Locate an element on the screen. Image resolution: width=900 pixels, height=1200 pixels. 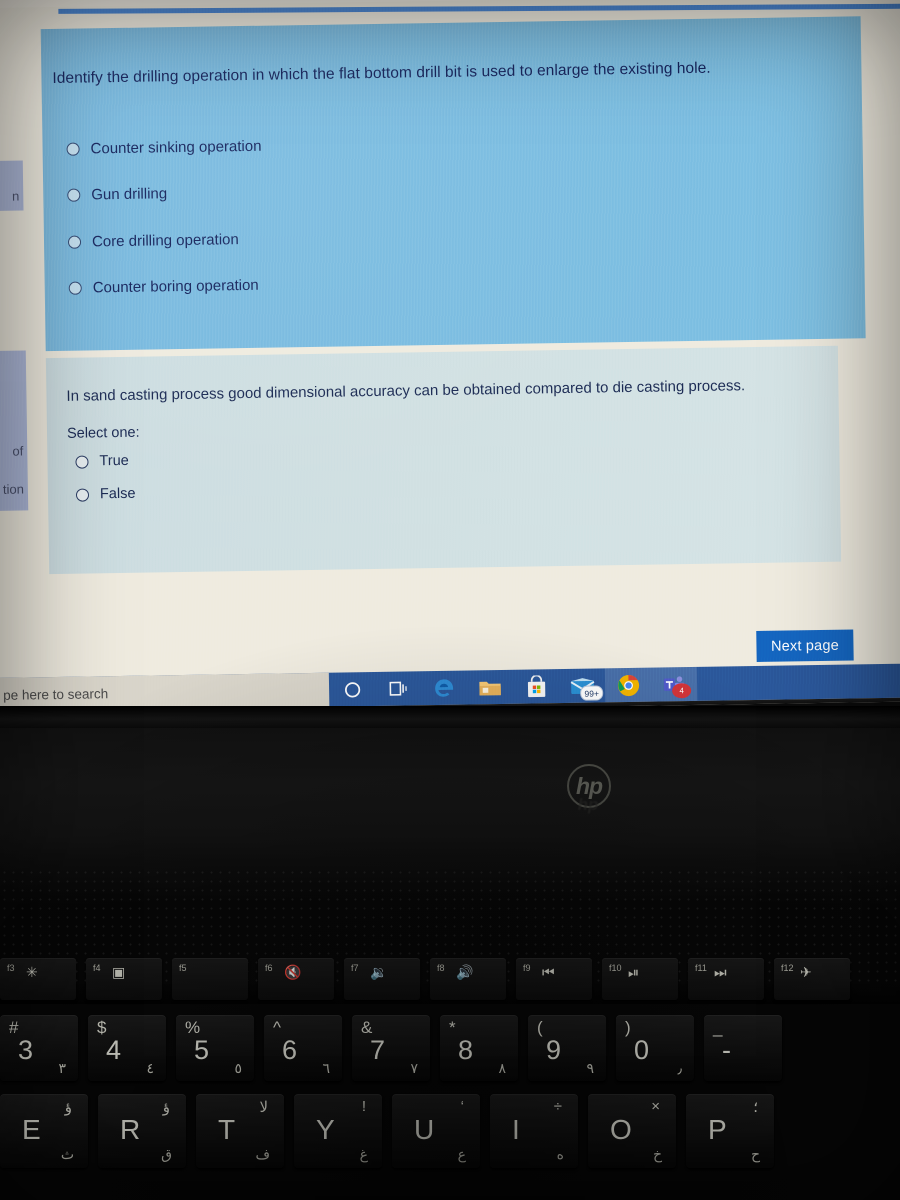
key-main-label: 7 is located at coordinates (378, 1050).